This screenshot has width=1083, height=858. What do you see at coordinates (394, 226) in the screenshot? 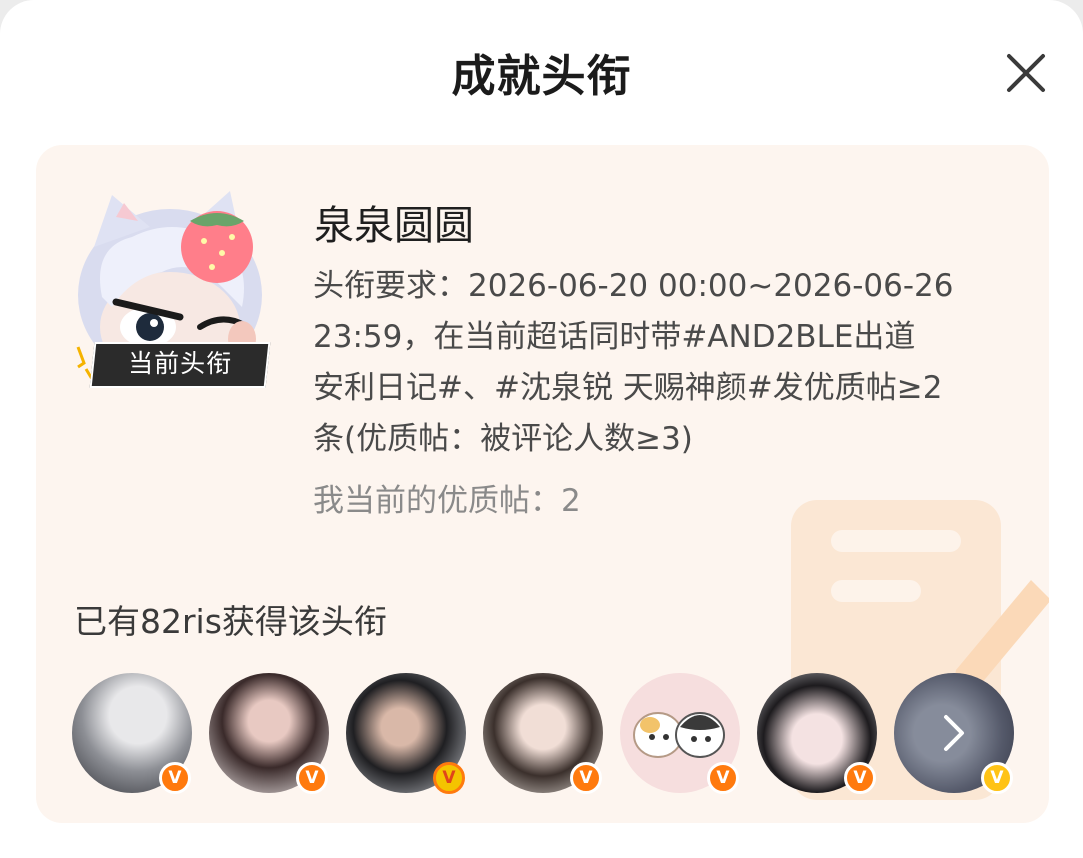
I see `title-name: 泉泉圆圆` at bounding box center [394, 226].